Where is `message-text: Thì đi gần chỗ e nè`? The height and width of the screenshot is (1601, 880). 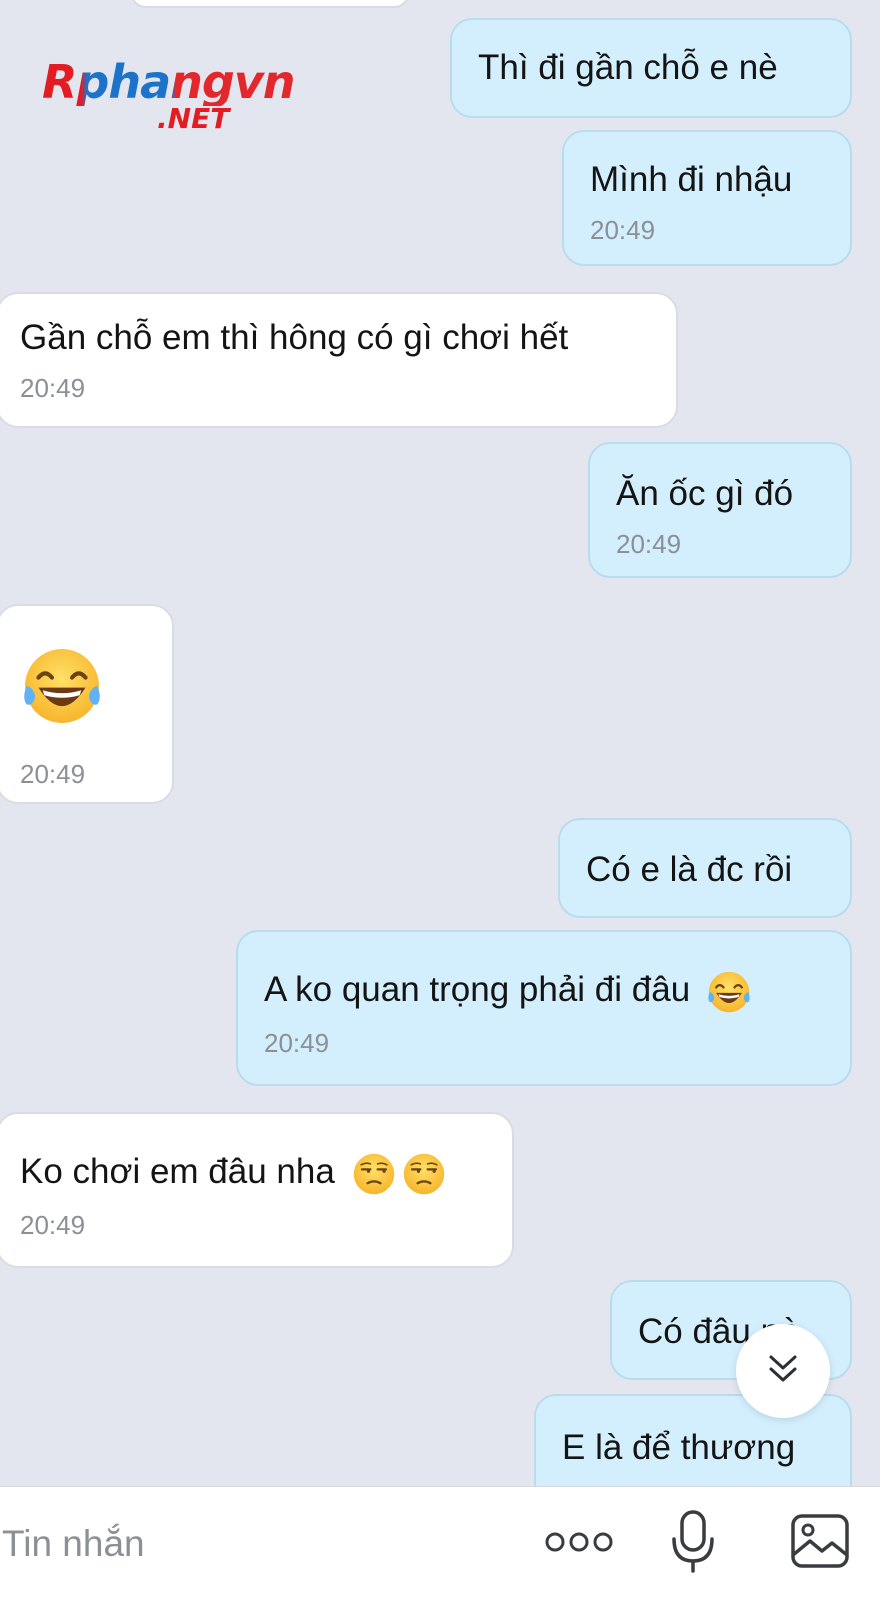 message-text: Thì đi gần chỗ e nè is located at coordinates (628, 67).